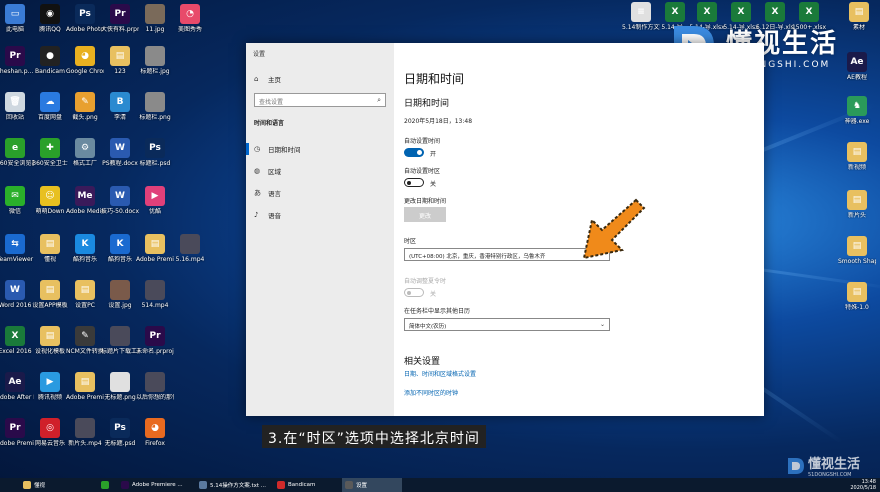 This screenshot has width=880, height=492. I want to click on sidebar-item-region: ◍ 区域, so click(267, 171).